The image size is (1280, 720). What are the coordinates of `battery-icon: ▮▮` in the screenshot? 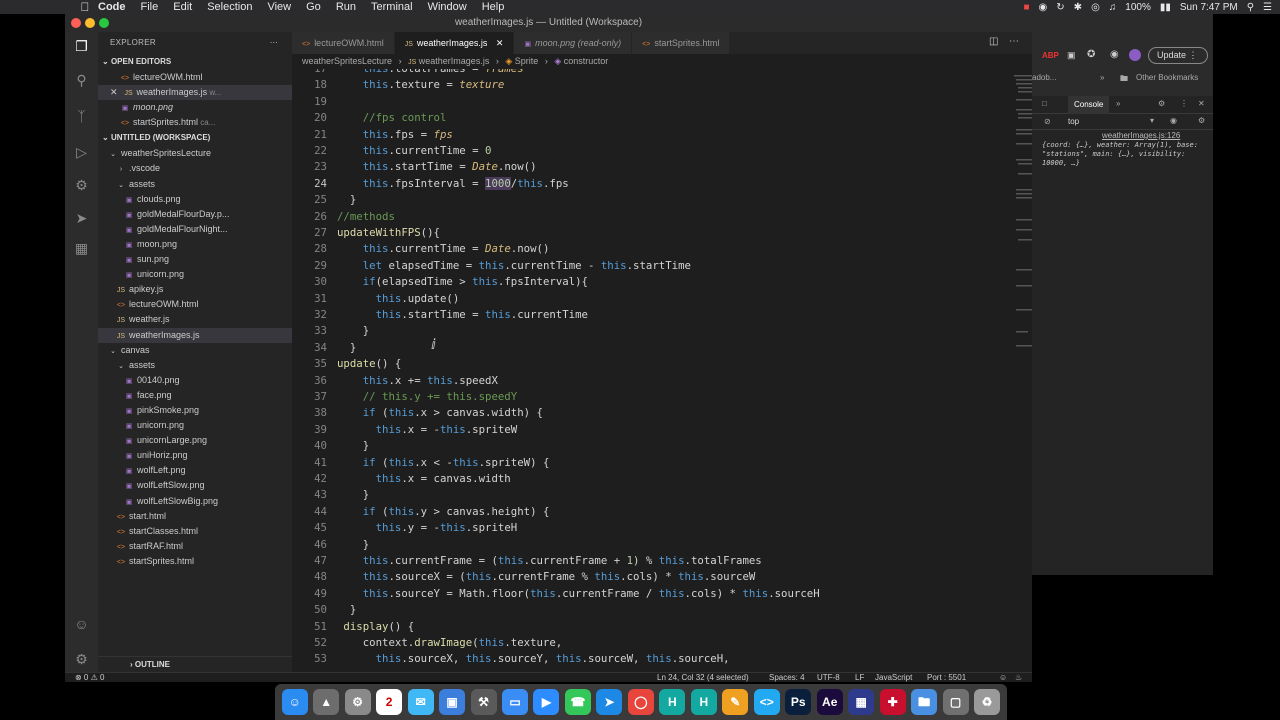 It's located at (1165, 7).